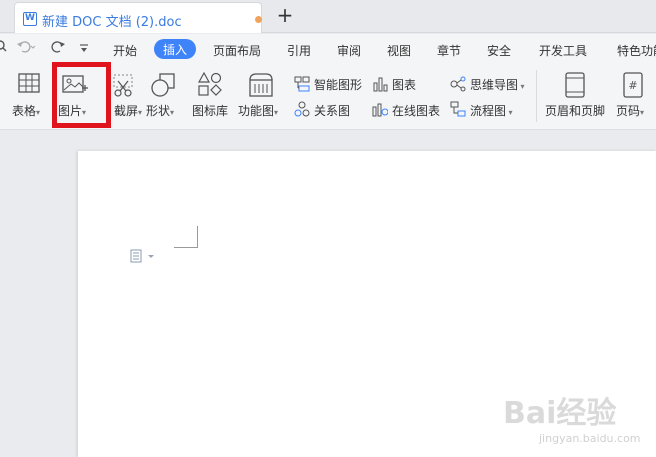 This screenshot has height=457, width=656. I want to click on icon-library-label: 图标库, so click(210, 111).